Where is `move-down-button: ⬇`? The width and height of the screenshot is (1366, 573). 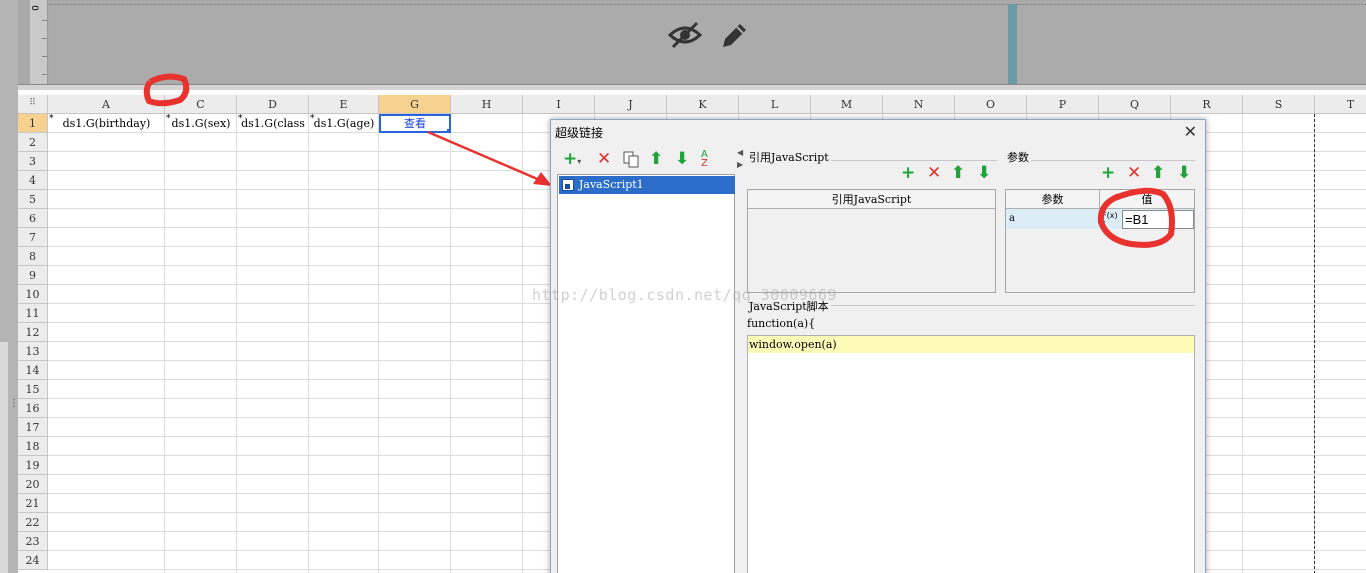
move-down-button: ⬇ is located at coordinates (682, 159).